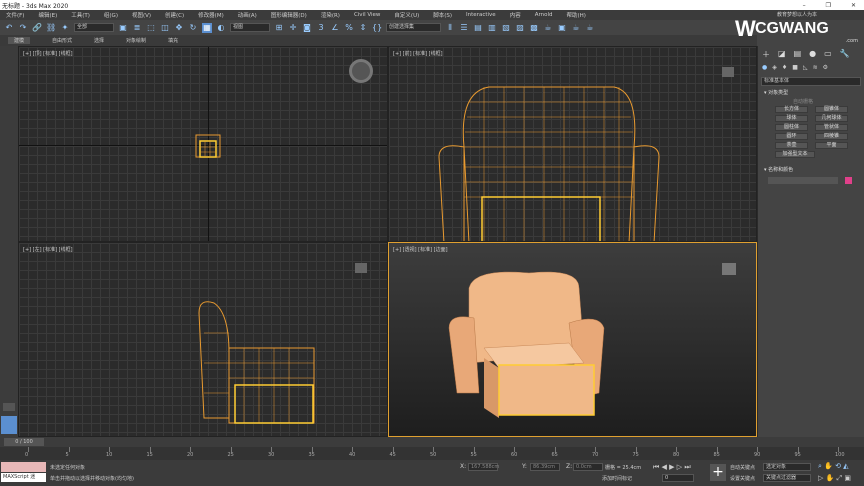 This screenshot has width=864, height=486. What do you see at coordinates (520, 28) in the screenshot?
I see `schematic-view-icon: ▨` at bounding box center [520, 28].